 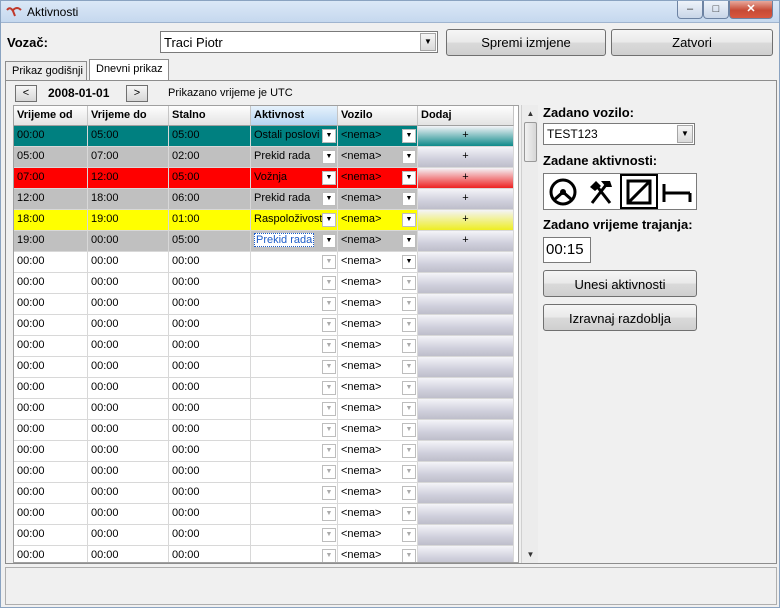 What do you see at coordinates (294, 136) in the screenshot?
I see `cell-activity: Ostali poslovi ▼` at bounding box center [294, 136].